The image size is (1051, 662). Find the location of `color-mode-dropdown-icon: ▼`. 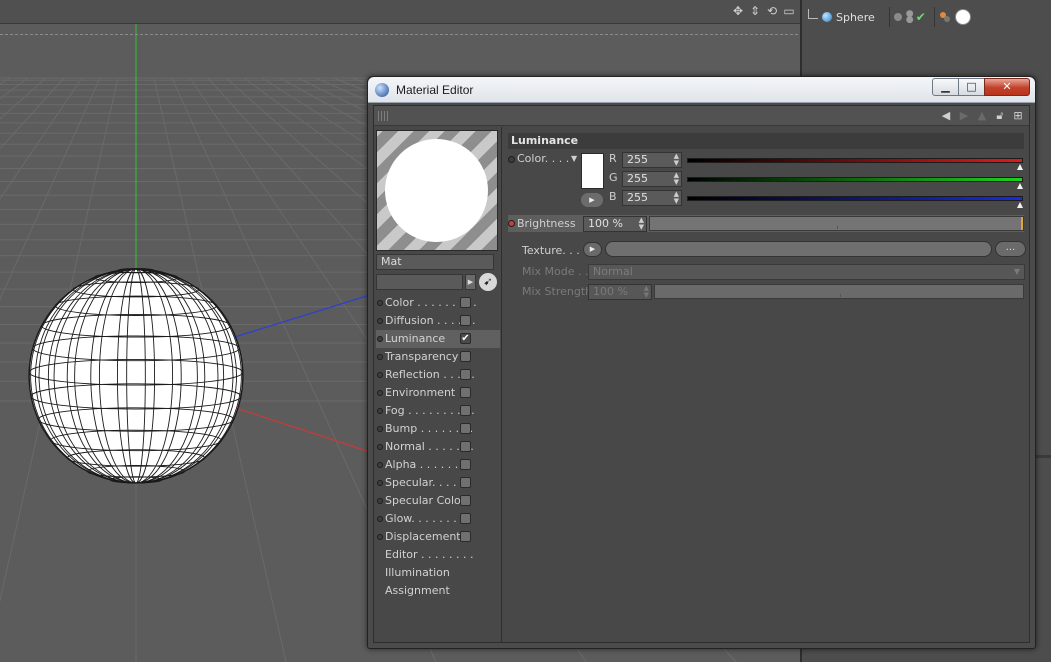

color-mode-dropdown-icon: ▼ is located at coordinates (574, 158).